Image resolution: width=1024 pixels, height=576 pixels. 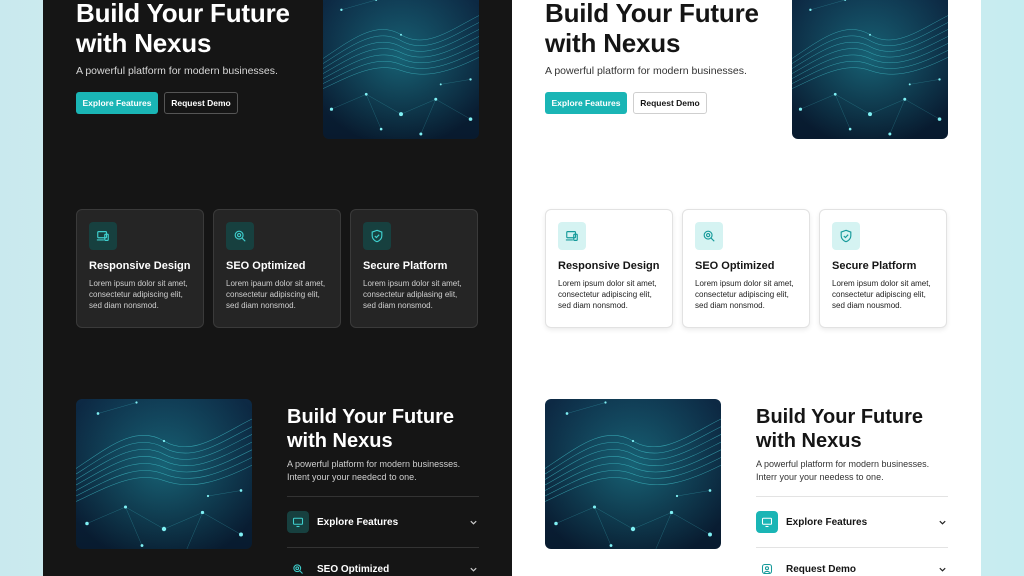 What do you see at coordinates (767, 567) in the screenshot?
I see `user-icon` at bounding box center [767, 567].